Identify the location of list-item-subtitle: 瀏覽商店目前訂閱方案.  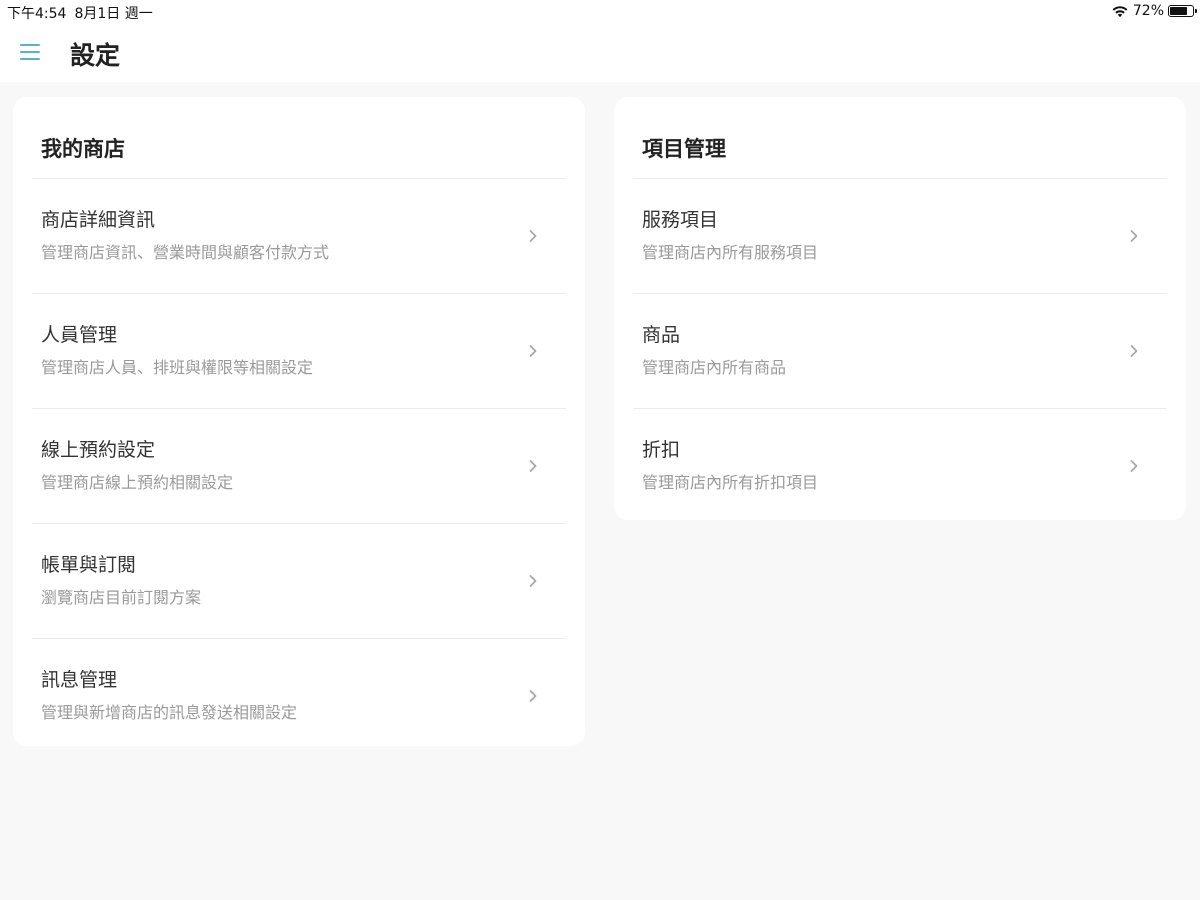
(121, 597).